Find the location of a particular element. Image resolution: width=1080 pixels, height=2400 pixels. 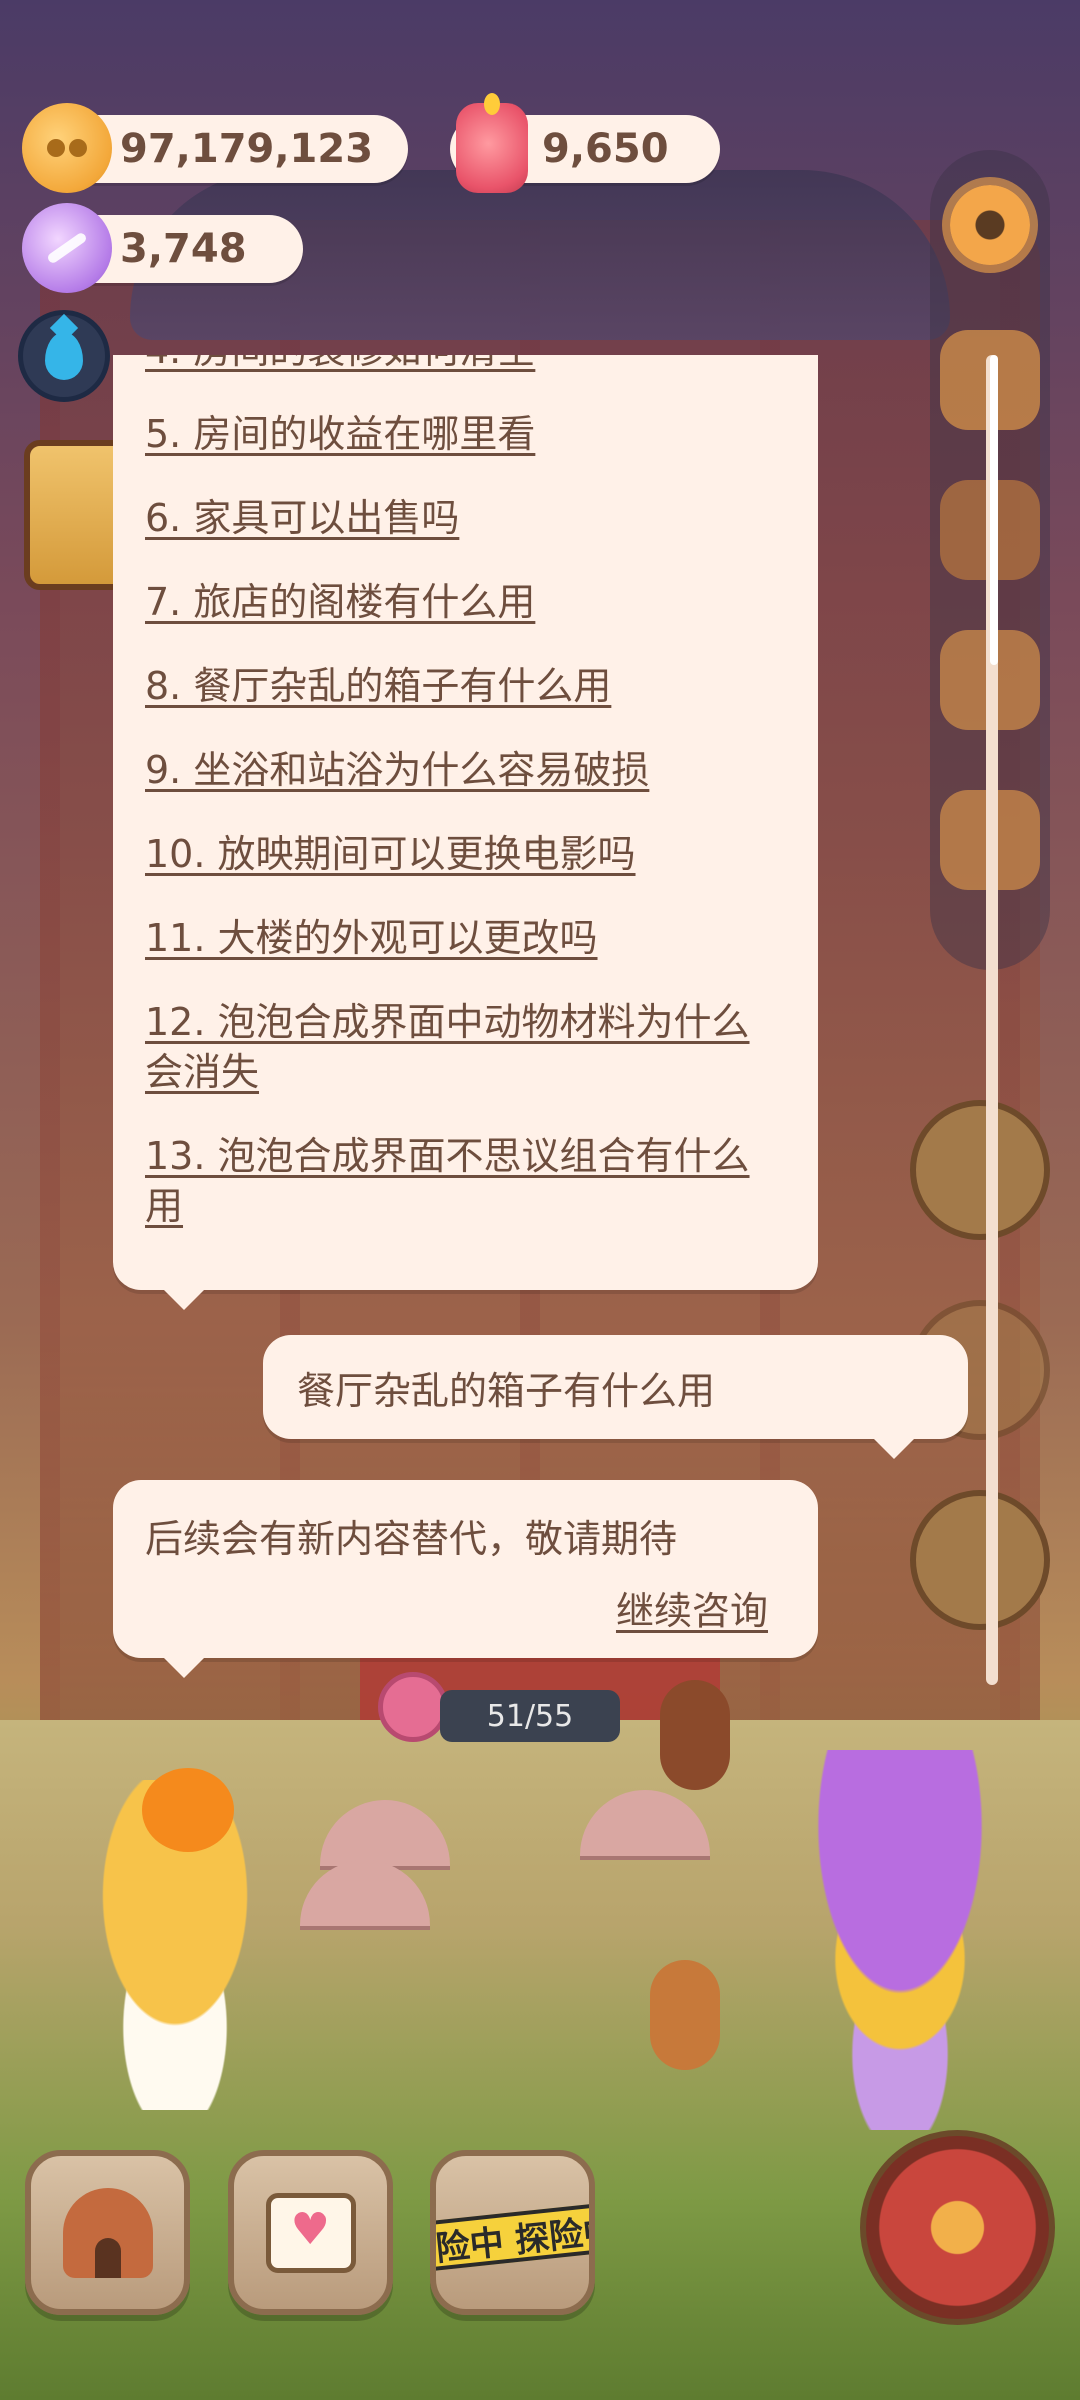

gem-amount: 3,748 is located at coordinates (183, 249).